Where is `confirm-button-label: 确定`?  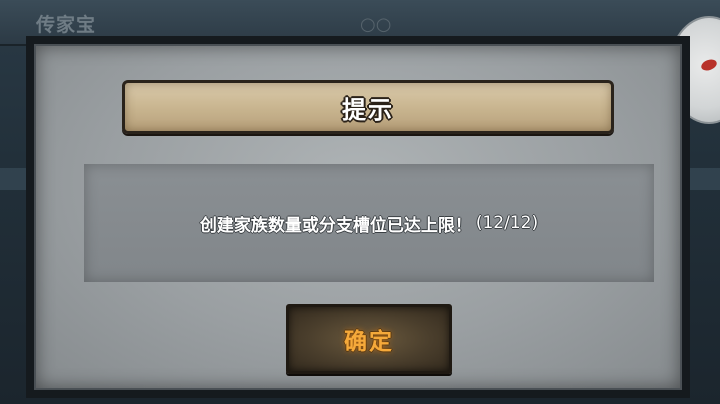
confirm-button-label: 确定 is located at coordinates (369, 342).